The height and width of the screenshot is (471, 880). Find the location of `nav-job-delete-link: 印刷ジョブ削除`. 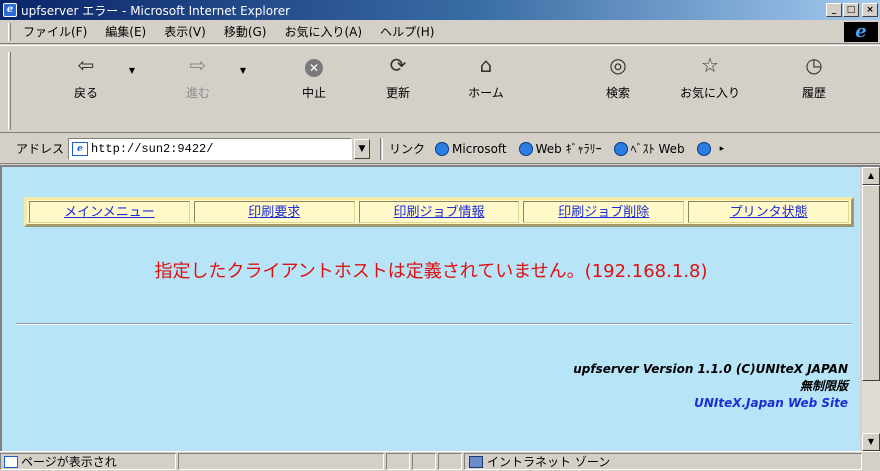

nav-job-delete-link: 印刷ジョブ削除 is located at coordinates (603, 212).